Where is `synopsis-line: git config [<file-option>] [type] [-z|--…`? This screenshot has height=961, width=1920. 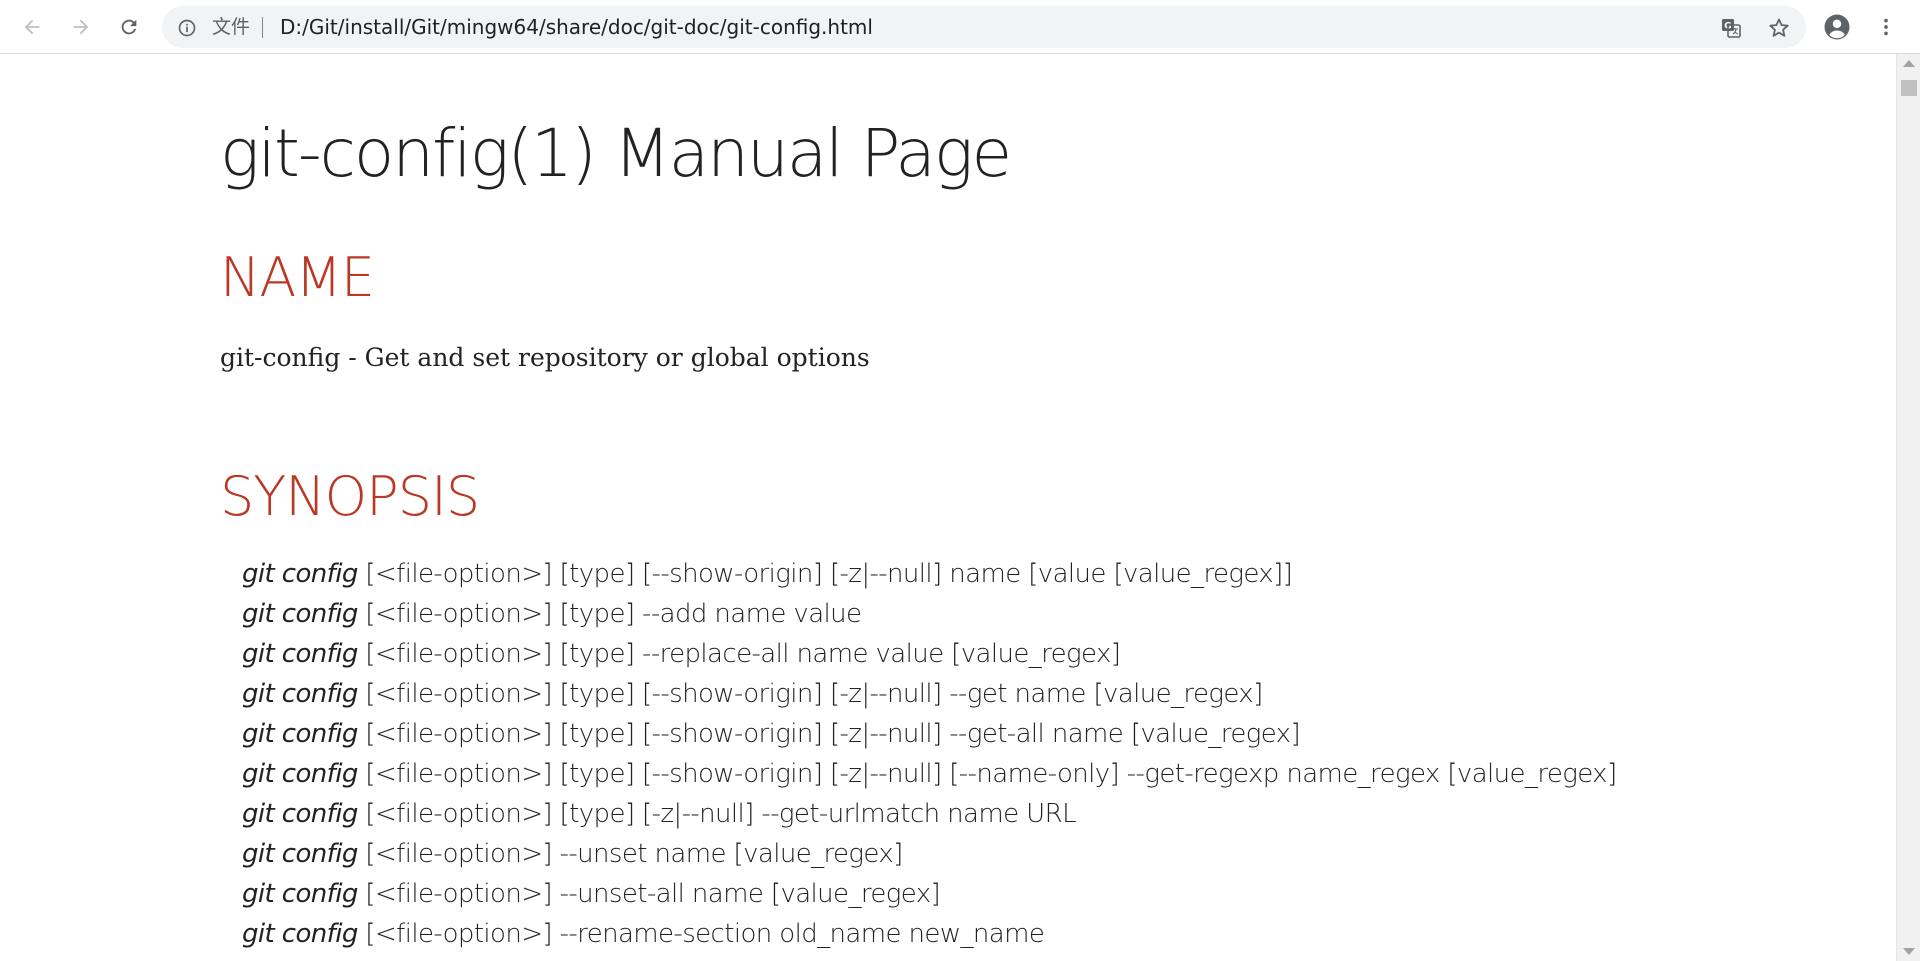 synopsis-line: git config [<file-option>] [type] [-z|--… is located at coordinates (929, 814).